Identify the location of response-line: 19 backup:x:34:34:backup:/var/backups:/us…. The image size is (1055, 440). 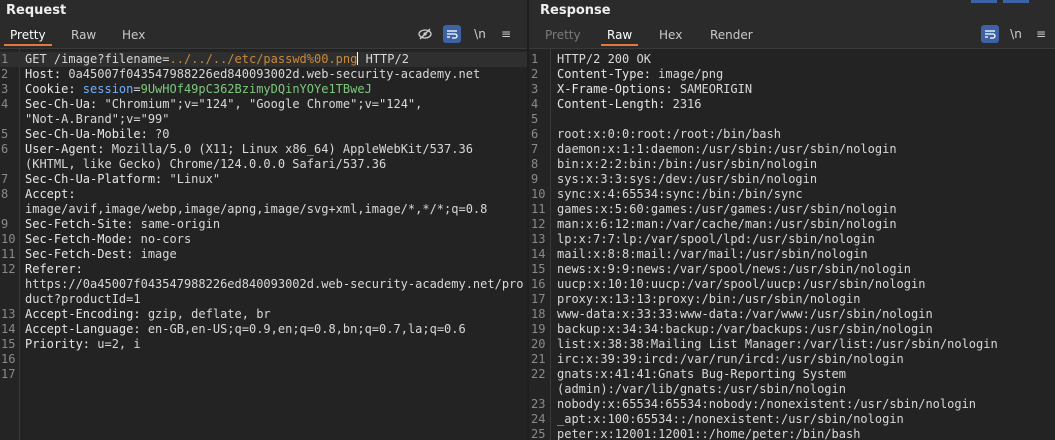
(792, 329).